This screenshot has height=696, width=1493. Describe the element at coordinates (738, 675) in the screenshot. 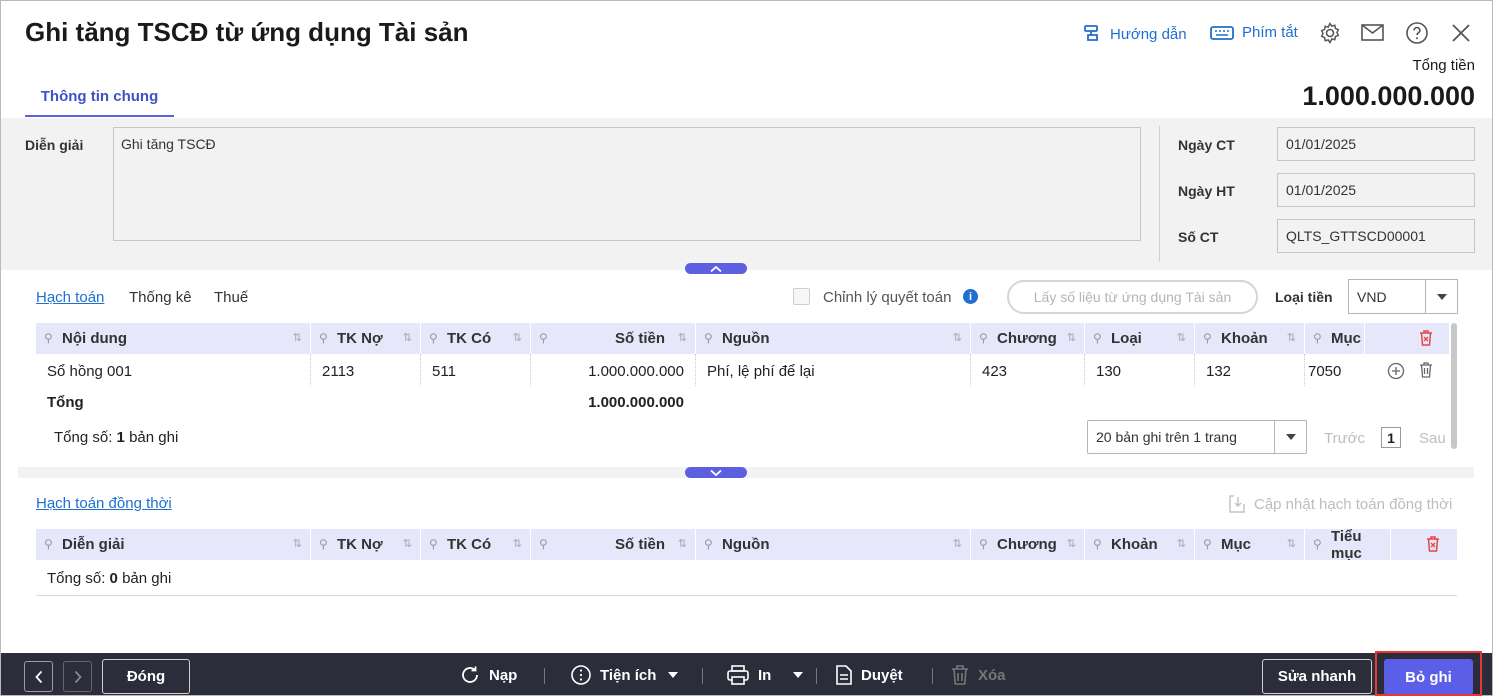

I see `print-icon` at that location.